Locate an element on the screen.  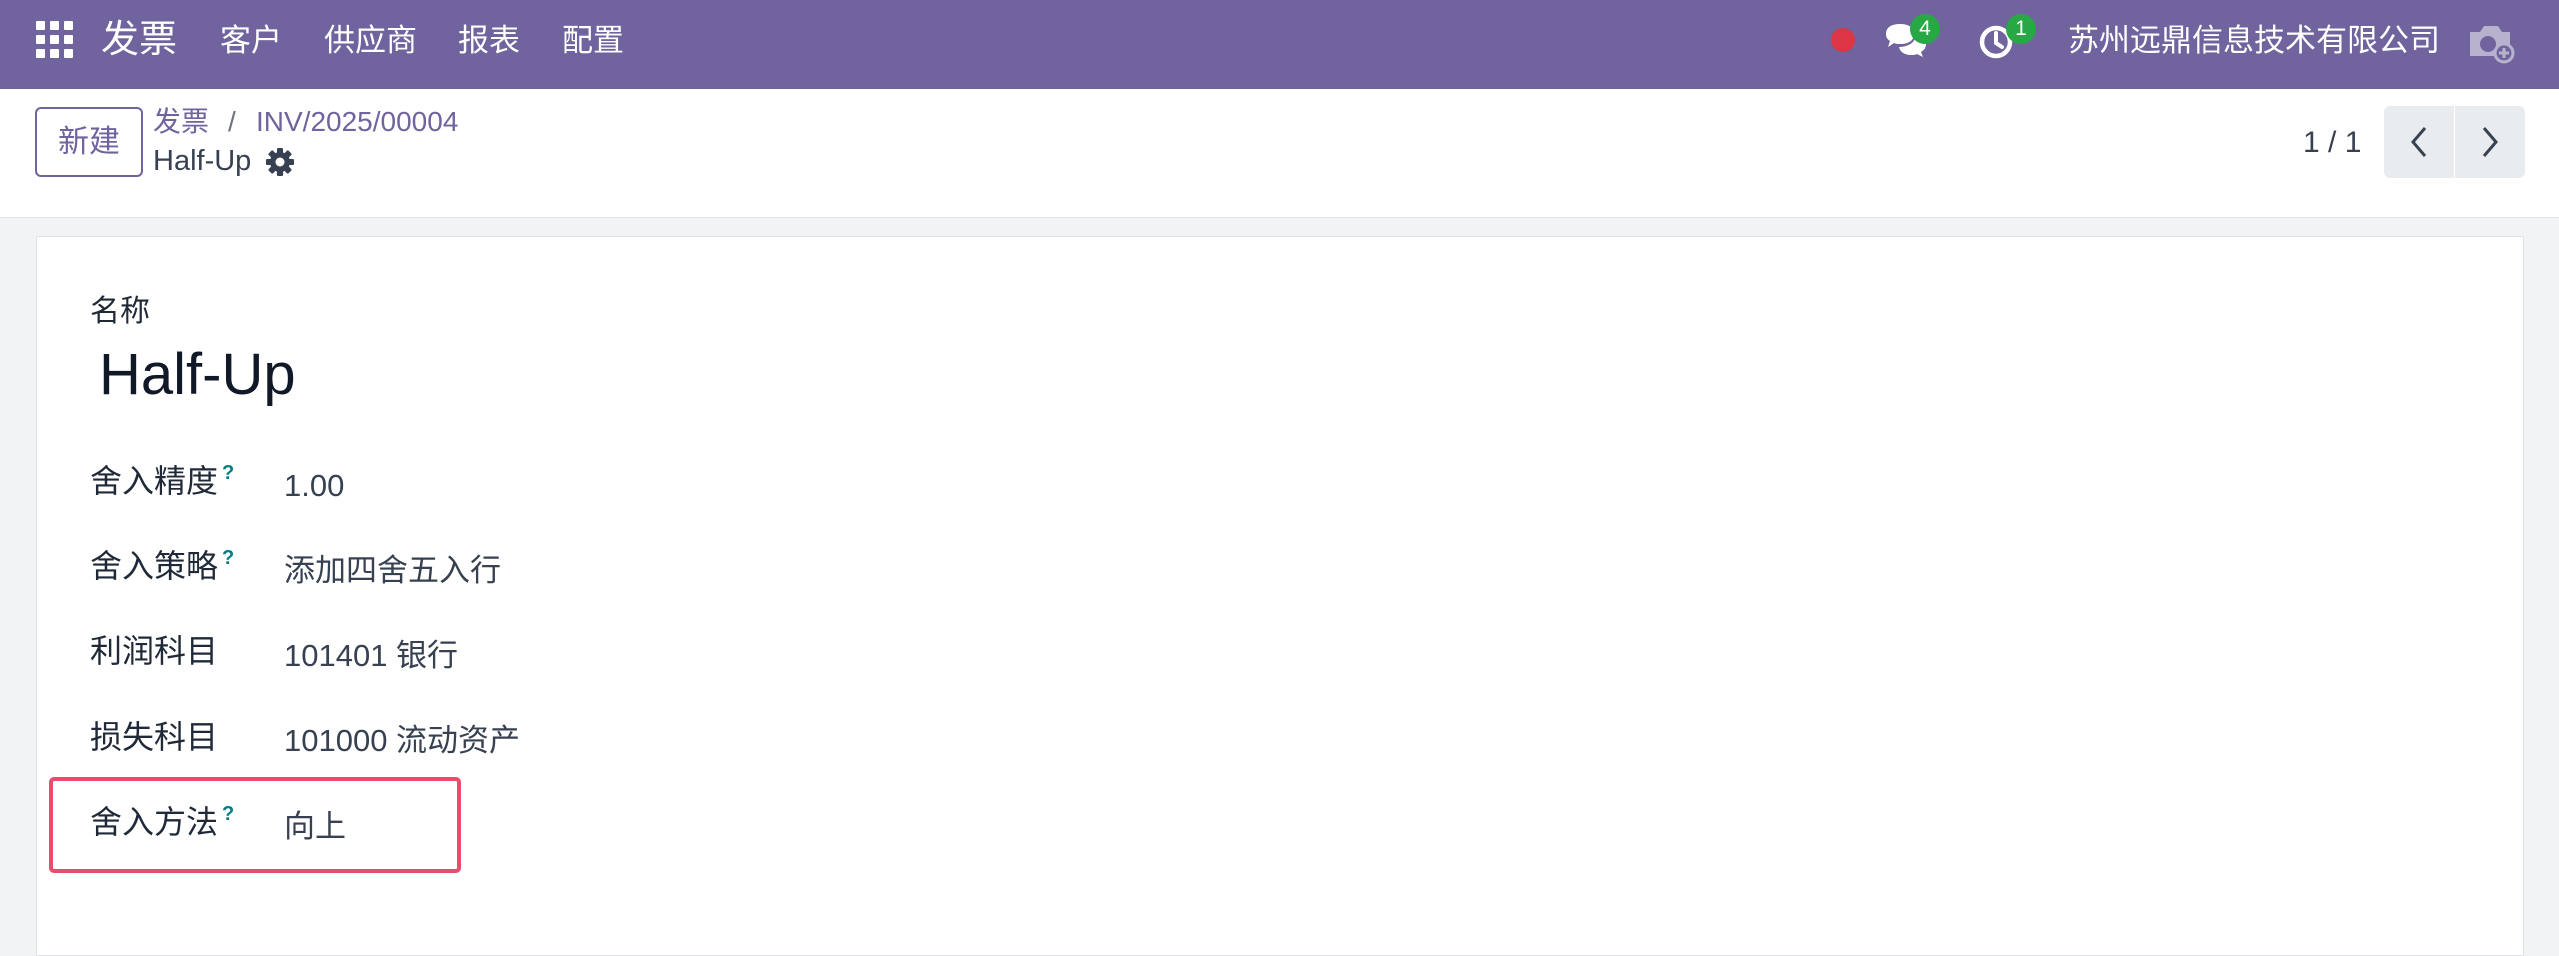
profit-account-label: 利润科目 is located at coordinates (154, 651).